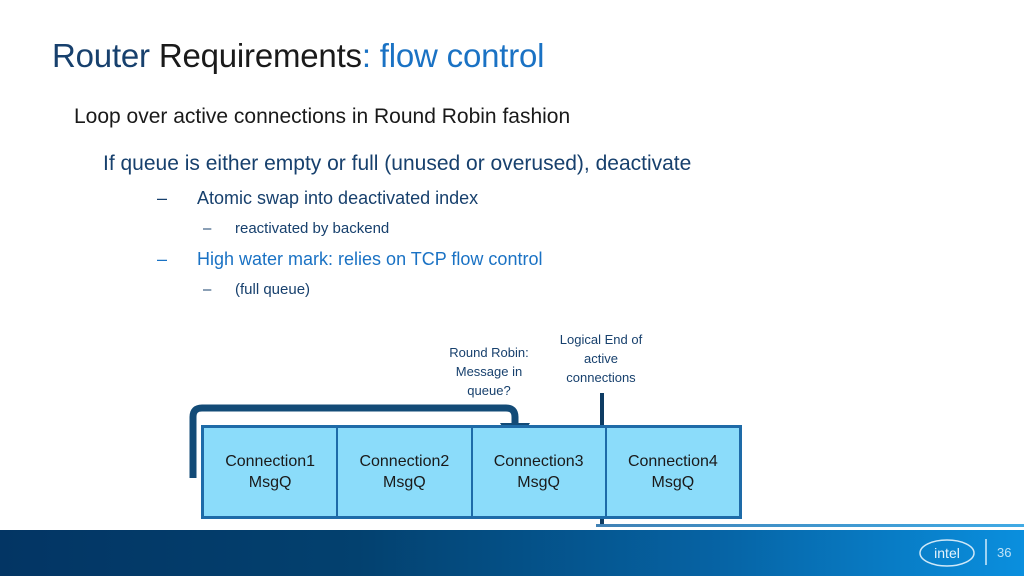 The height and width of the screenshot is (576, 1024). What do you see at coordinates (271, 472) in the screenshot?
I see `queue-box-connection1: Connection1 MsgQ` at bounding box center [271, 472].